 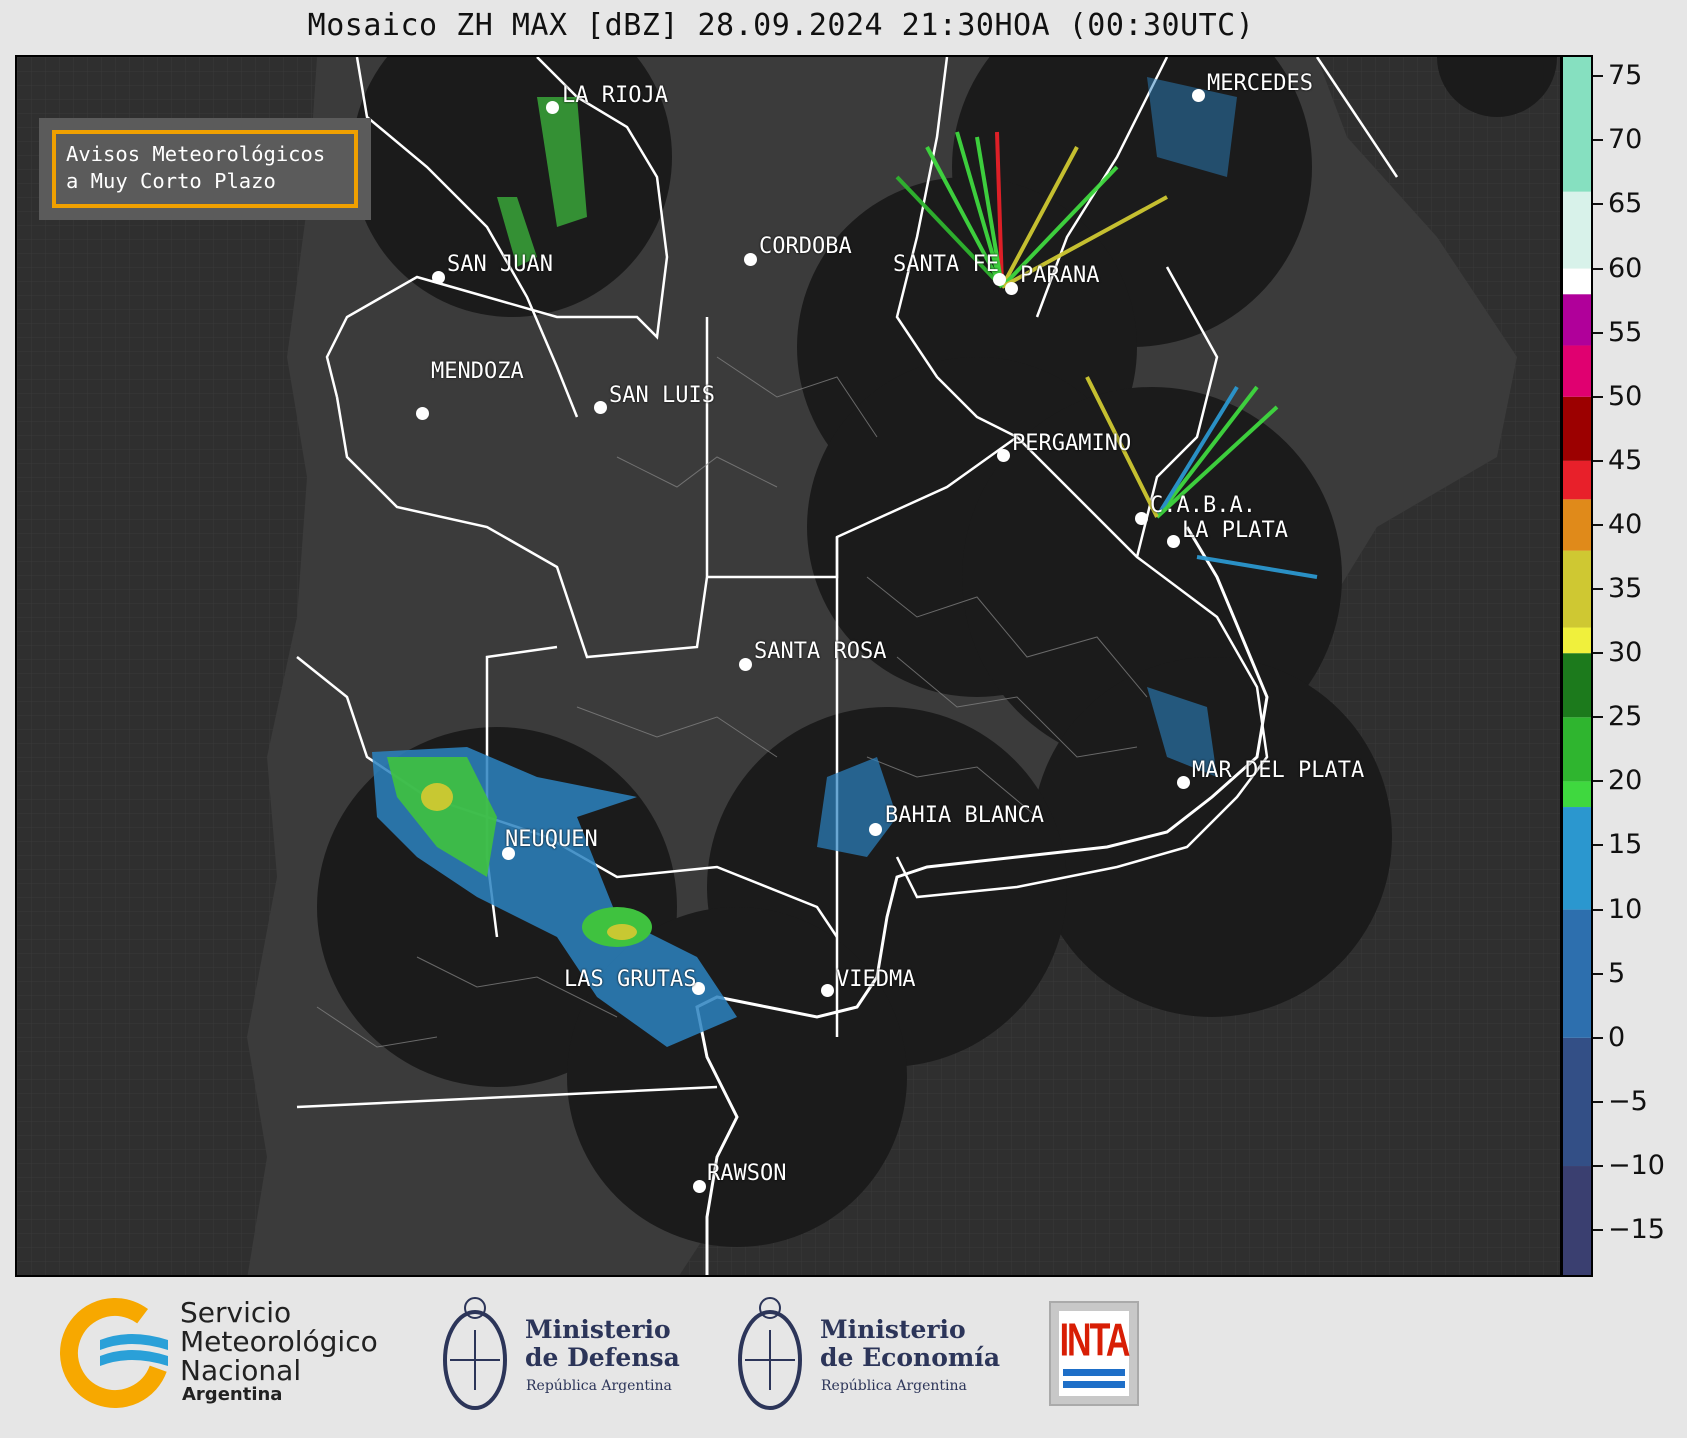 I want to click on colorbar-tick-label: 40, so click(x=1625, y=524).